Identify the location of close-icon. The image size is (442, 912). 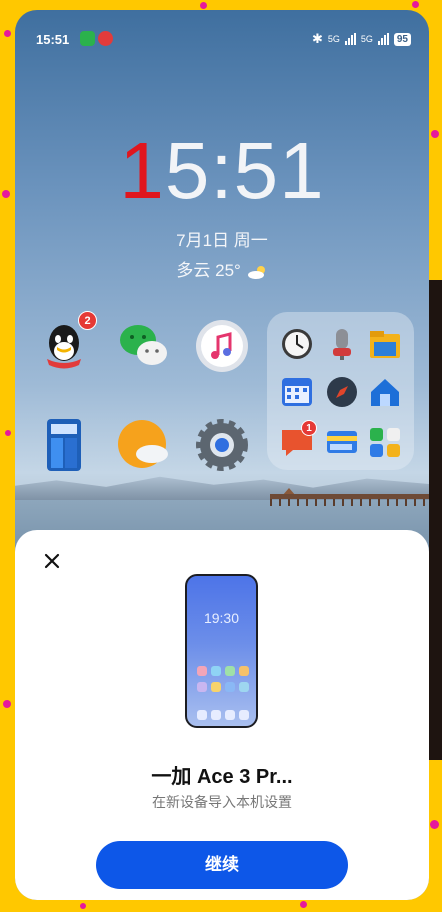
(52, 561).